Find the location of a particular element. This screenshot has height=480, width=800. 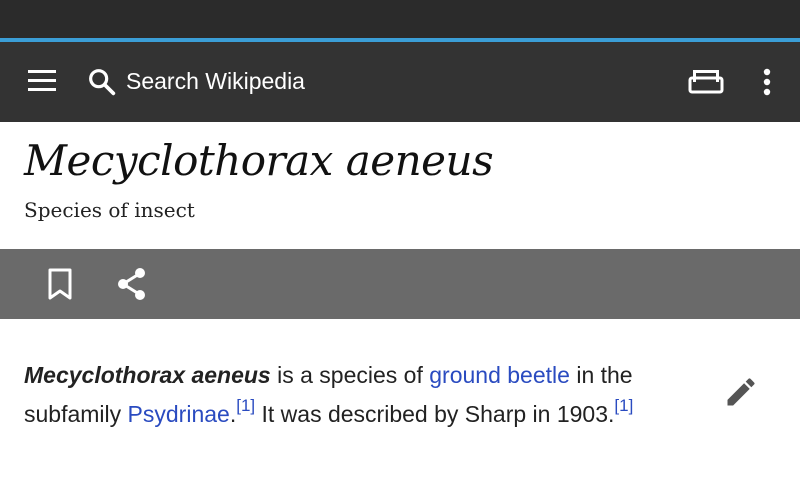

link-ground-beetle: ground beetle is located at coordinates (499, 375).